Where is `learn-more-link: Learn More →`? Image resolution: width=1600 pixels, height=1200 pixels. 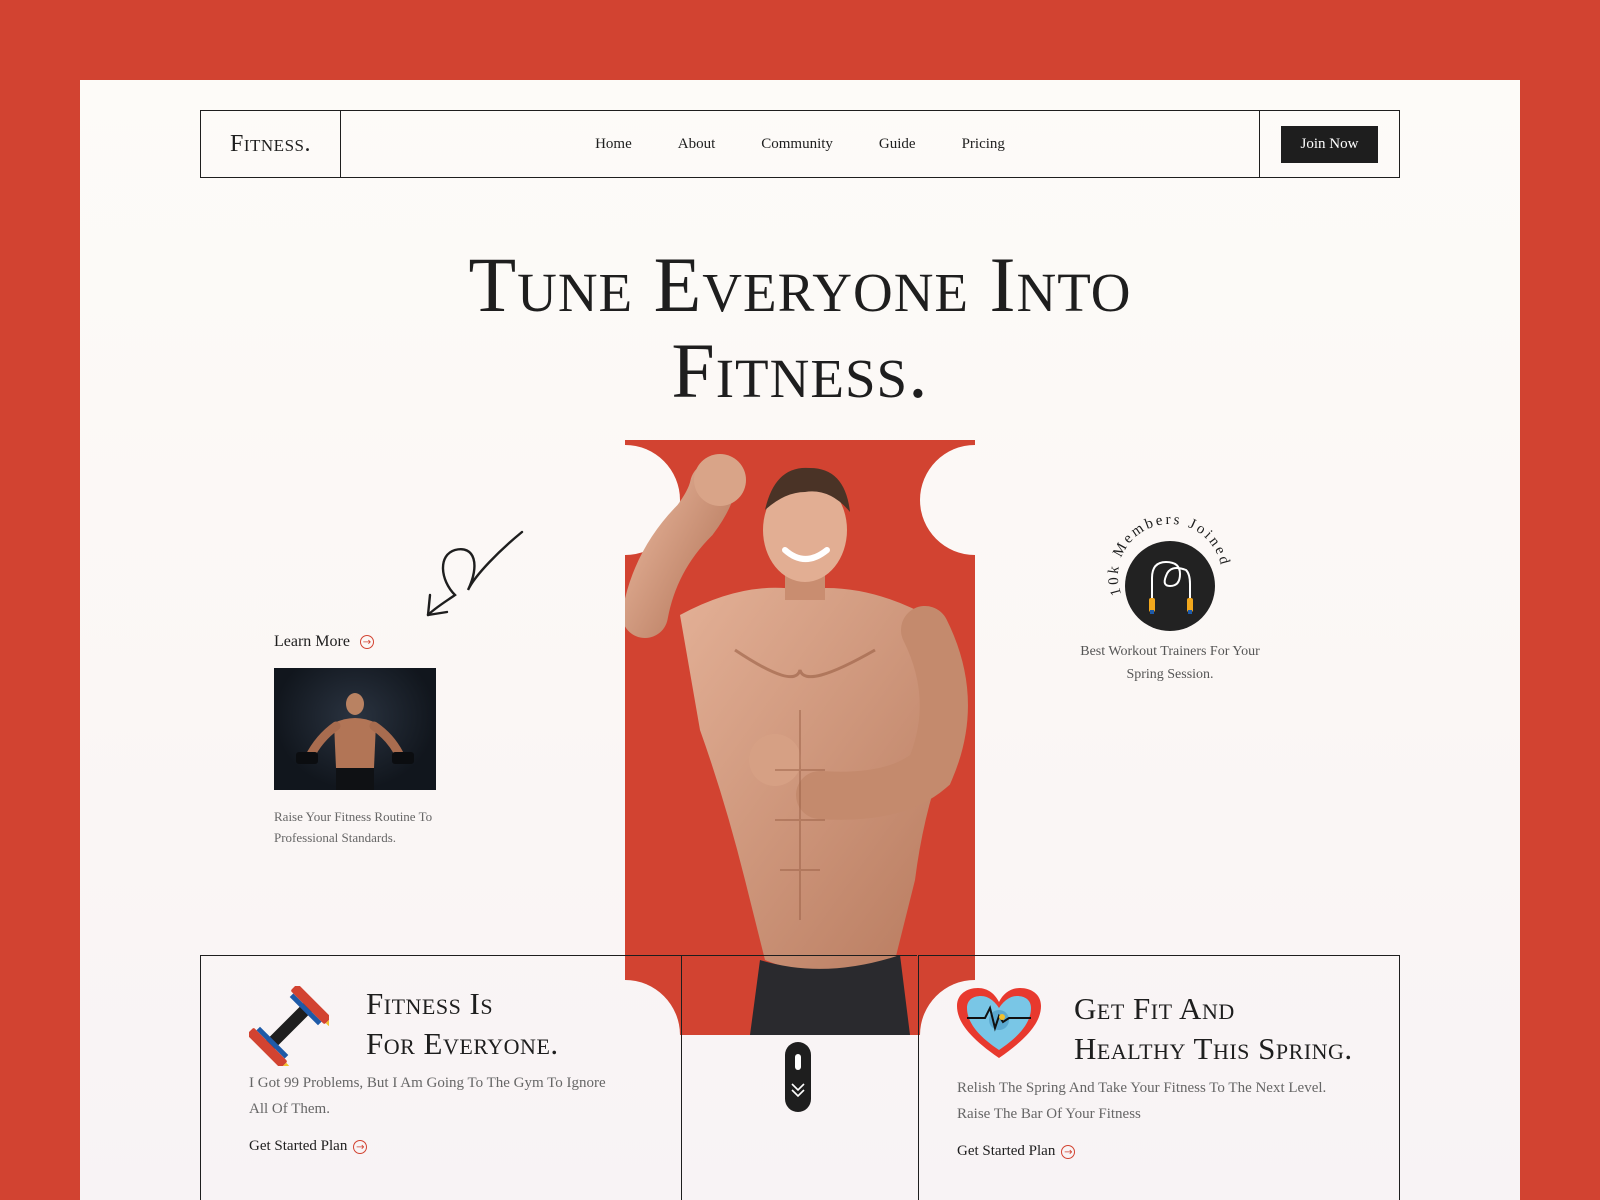
learn-more-link: Learn More → is located at coordinates (324, 642).